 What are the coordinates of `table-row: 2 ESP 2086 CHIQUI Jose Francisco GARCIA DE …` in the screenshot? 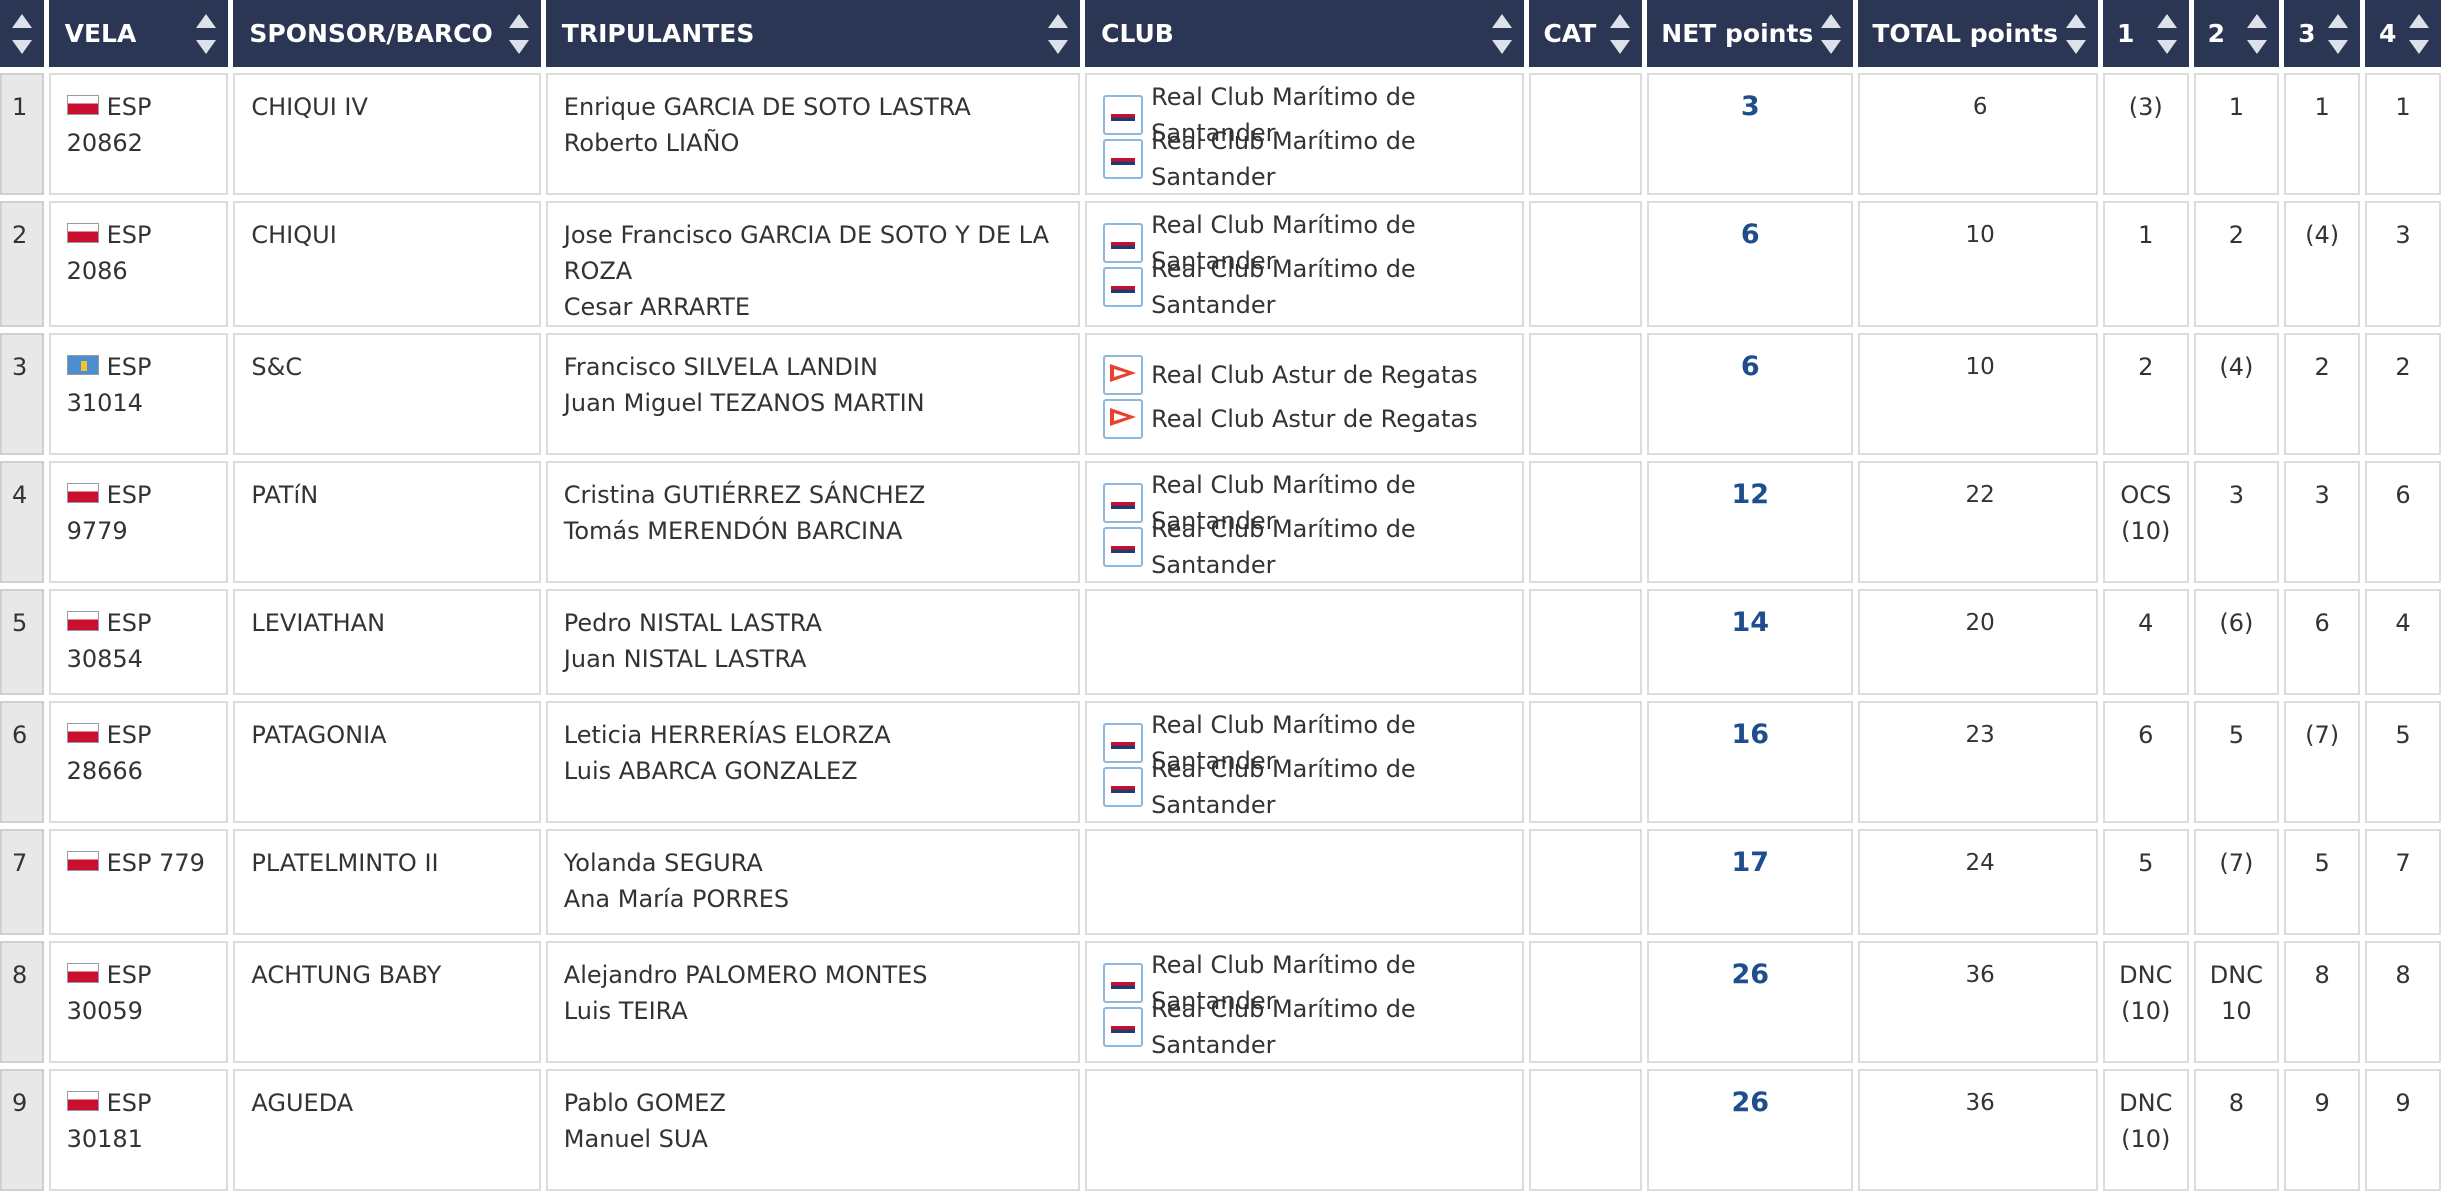 It's located at (1220, 264).